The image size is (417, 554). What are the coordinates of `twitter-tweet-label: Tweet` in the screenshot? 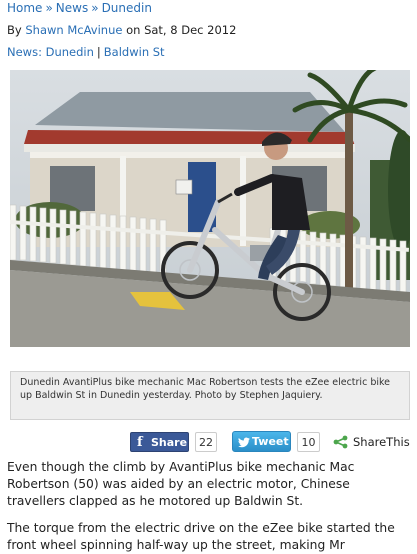 It's located at (270, 441).